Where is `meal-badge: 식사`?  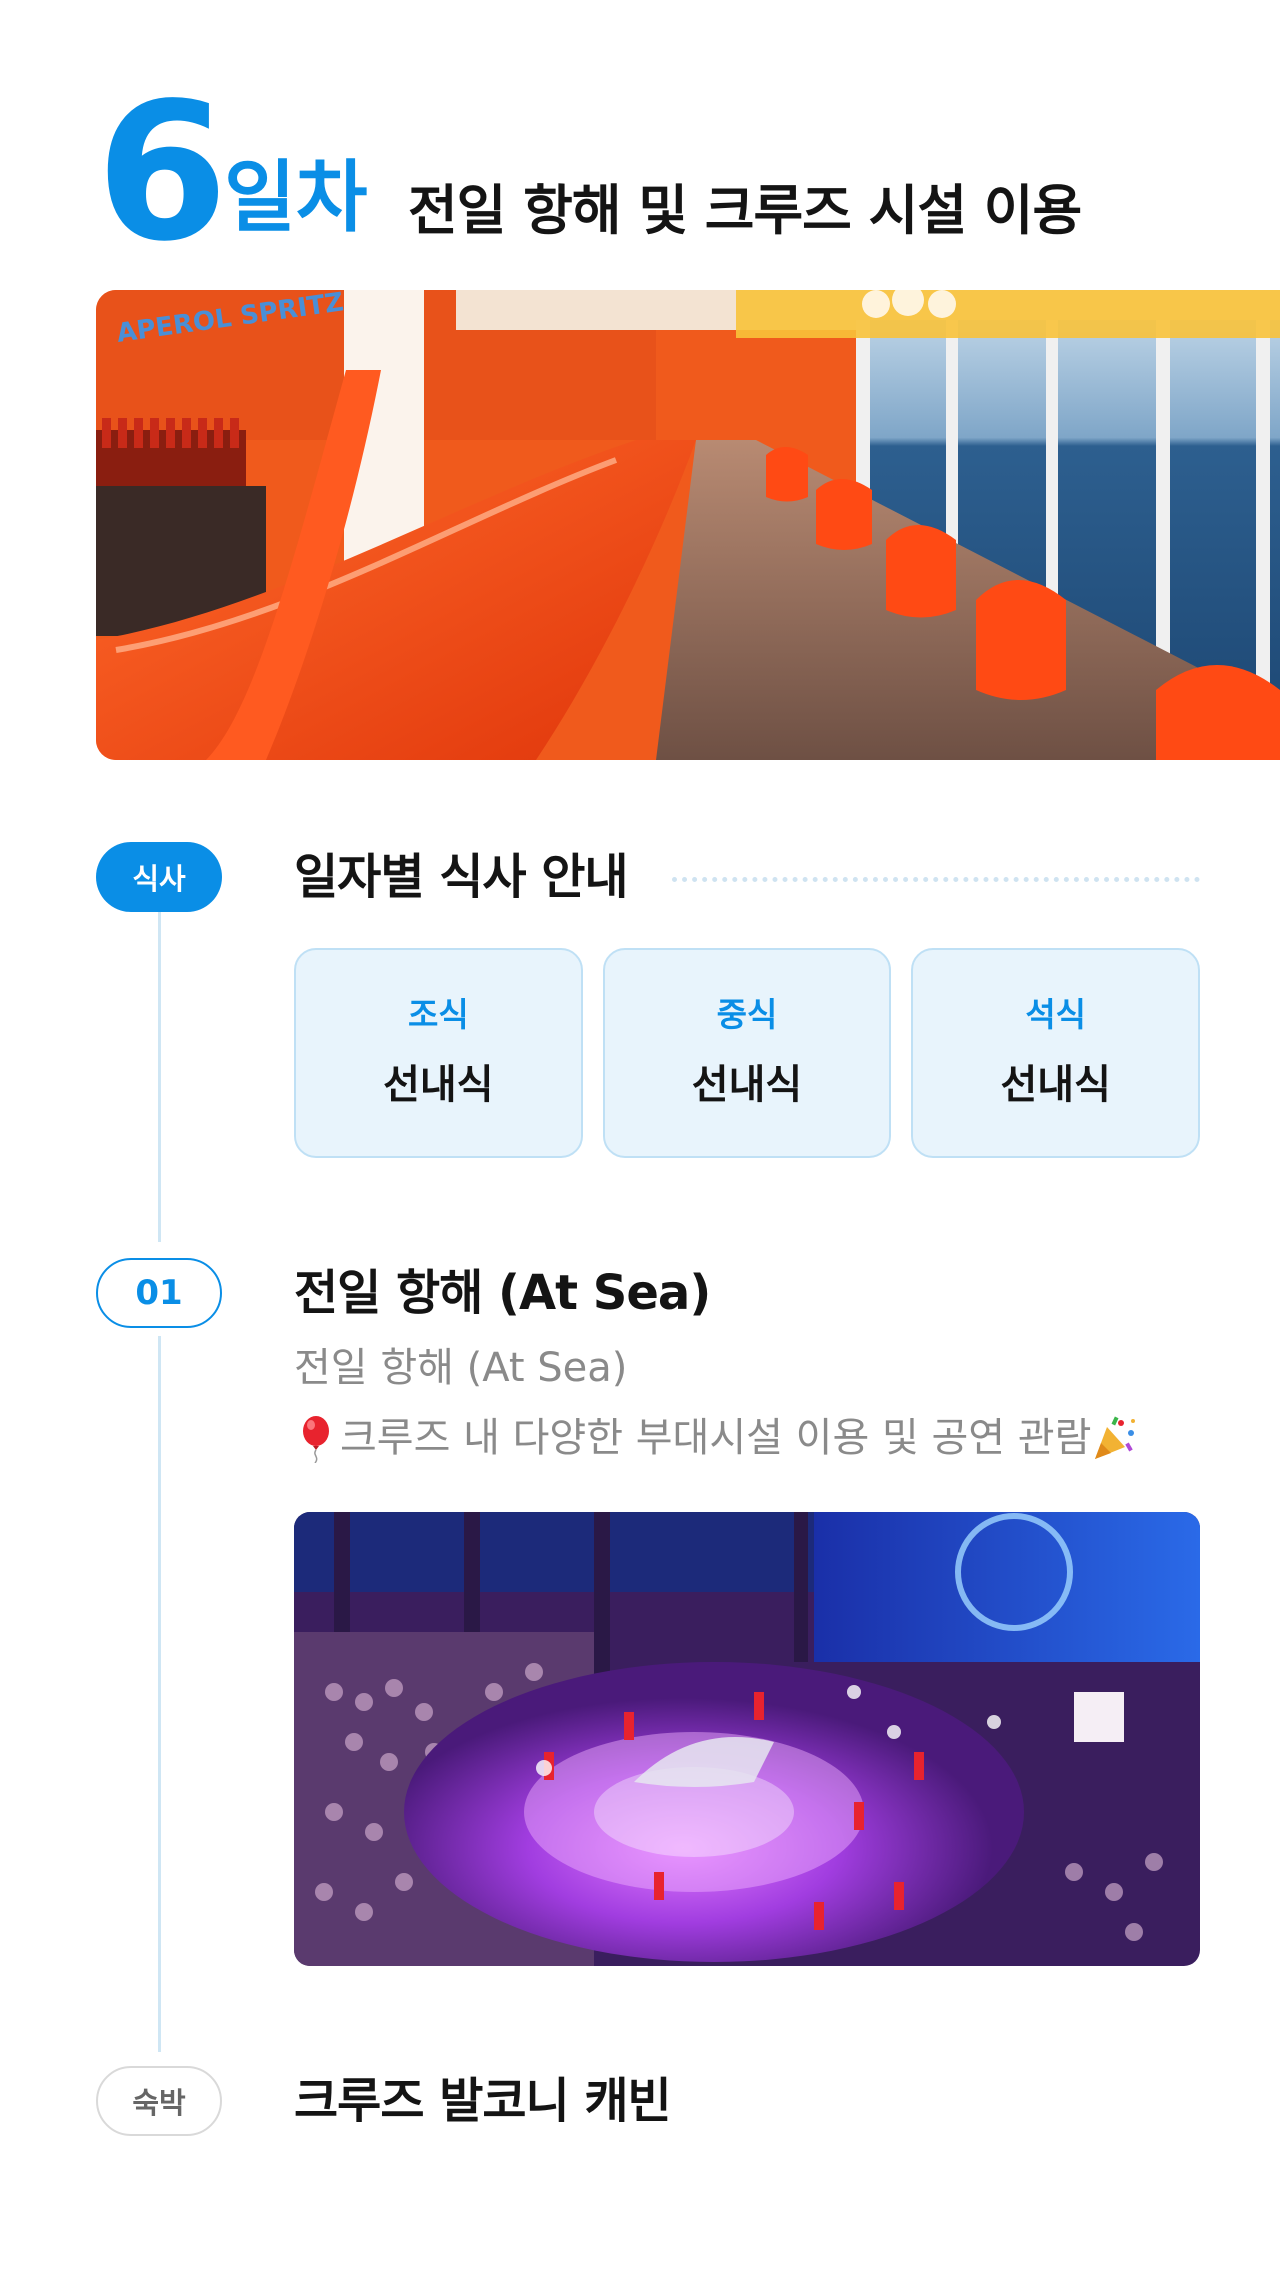
meal-badge: 식사 is located at coordinates (159, 877).